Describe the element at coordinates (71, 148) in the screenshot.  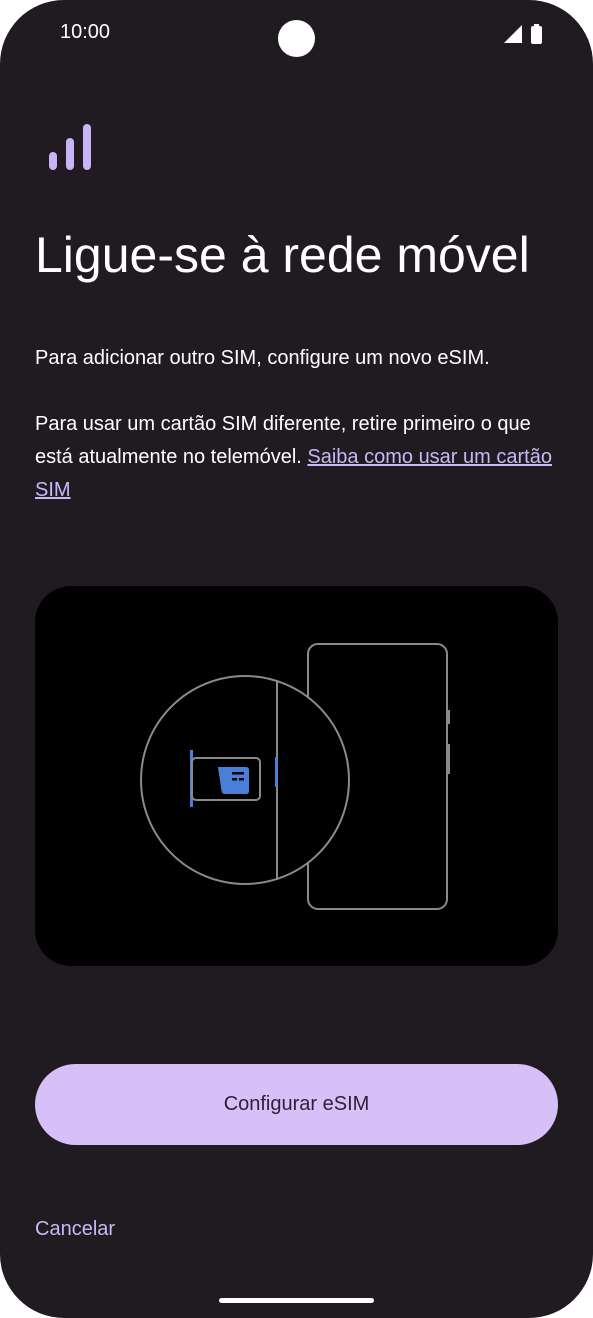
I see `cellular-signal-icon` at that location.